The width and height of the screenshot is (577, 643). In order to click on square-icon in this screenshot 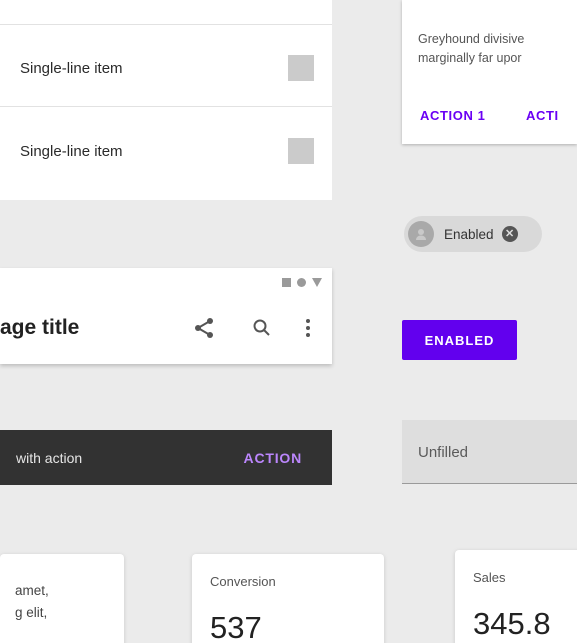, I will do `click(286, 282)`.